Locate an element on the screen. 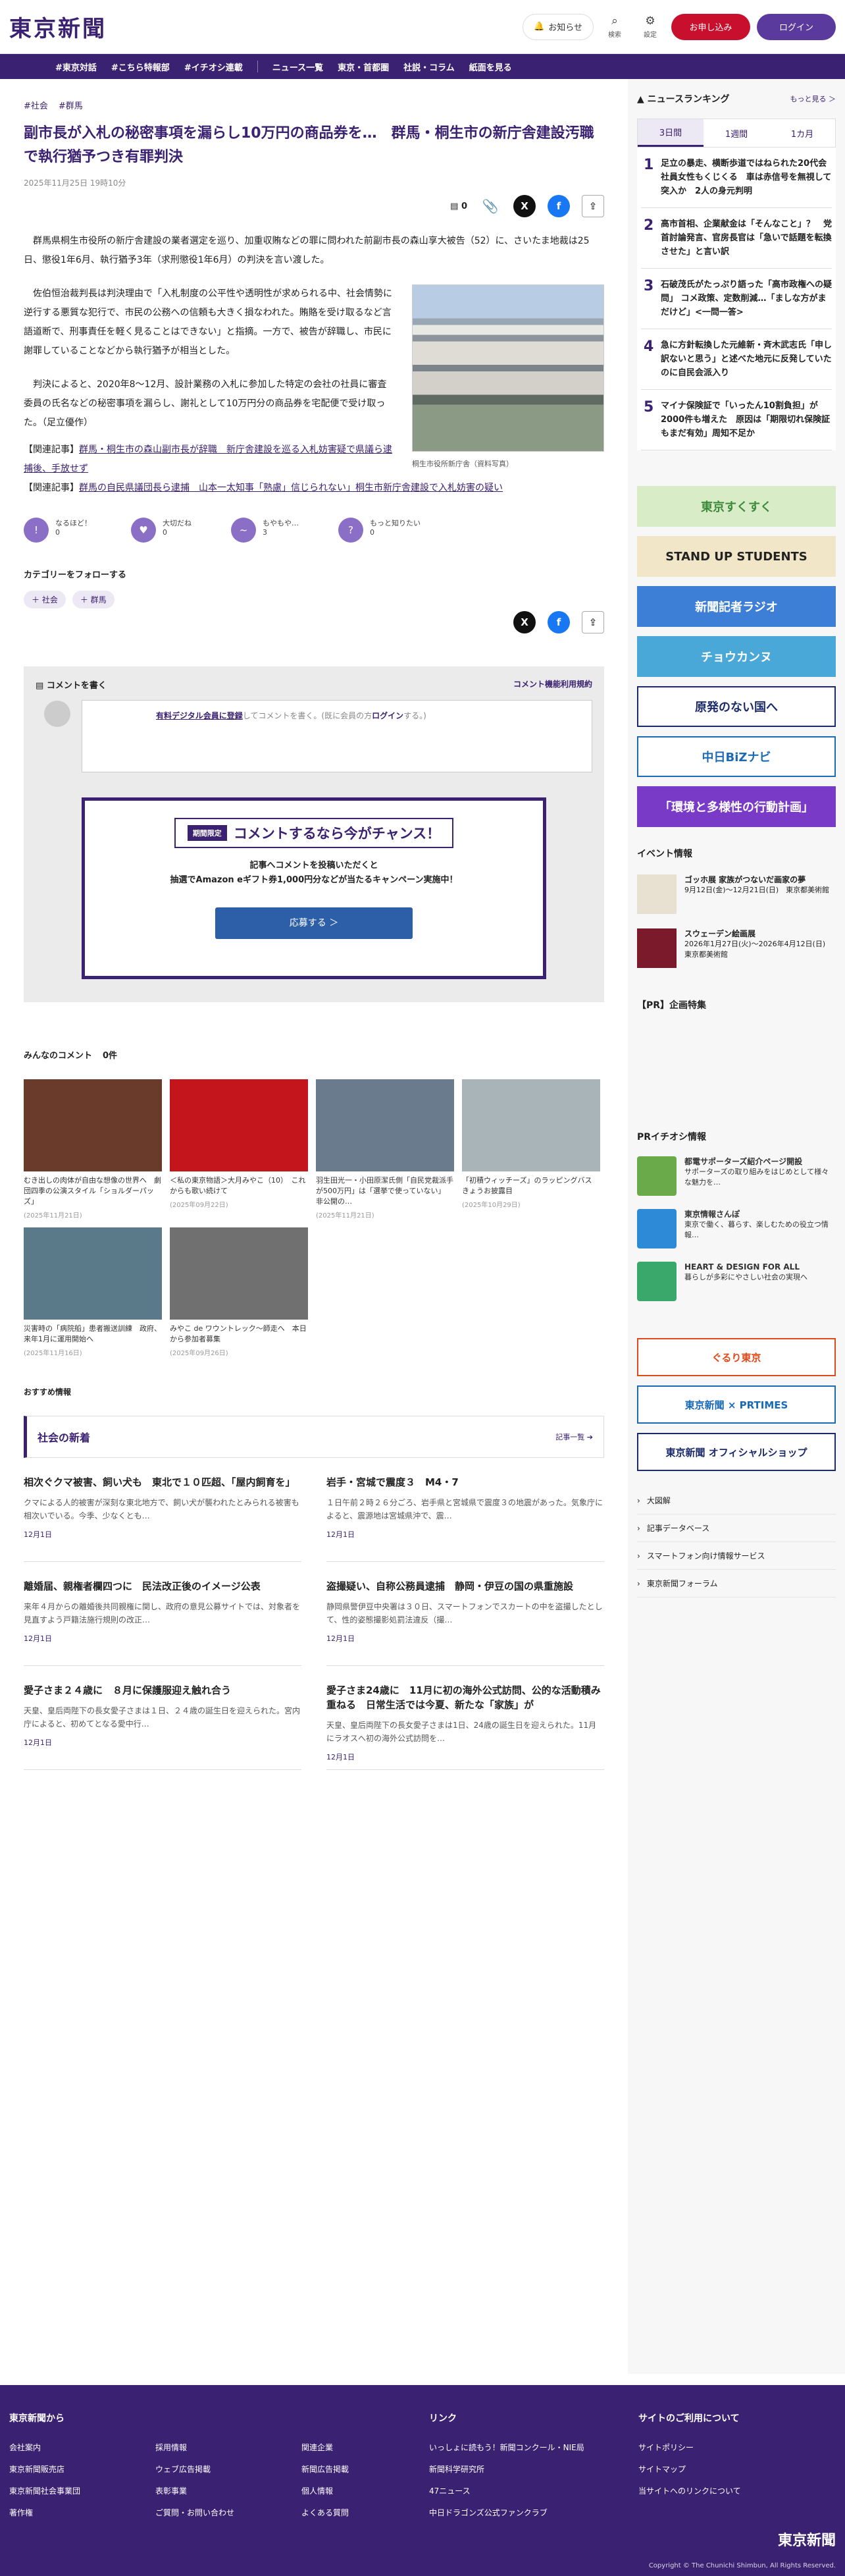 The width and height of the screenshot is (845, 2576). comment-count: ▤ 0 is located at coordinates (458, 206).